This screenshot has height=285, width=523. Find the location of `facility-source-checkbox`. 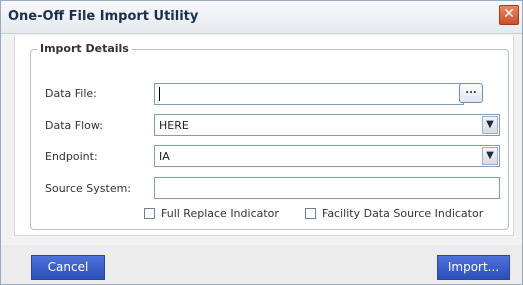

facility-source-checkbox is located at coordinates (310, 213).